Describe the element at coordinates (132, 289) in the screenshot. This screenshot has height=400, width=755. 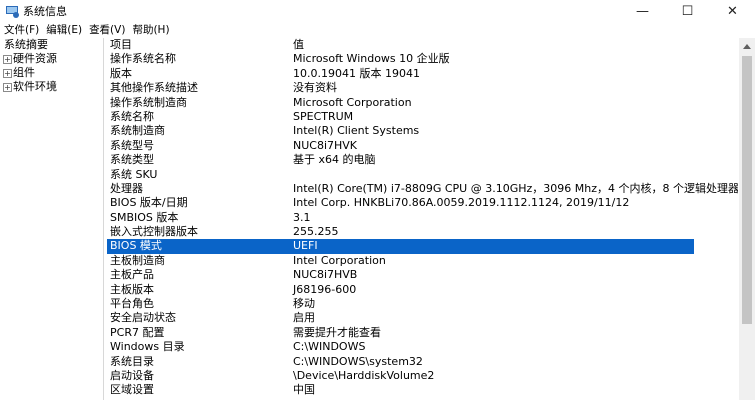
I see `cell-item: 主板版本` at that location.